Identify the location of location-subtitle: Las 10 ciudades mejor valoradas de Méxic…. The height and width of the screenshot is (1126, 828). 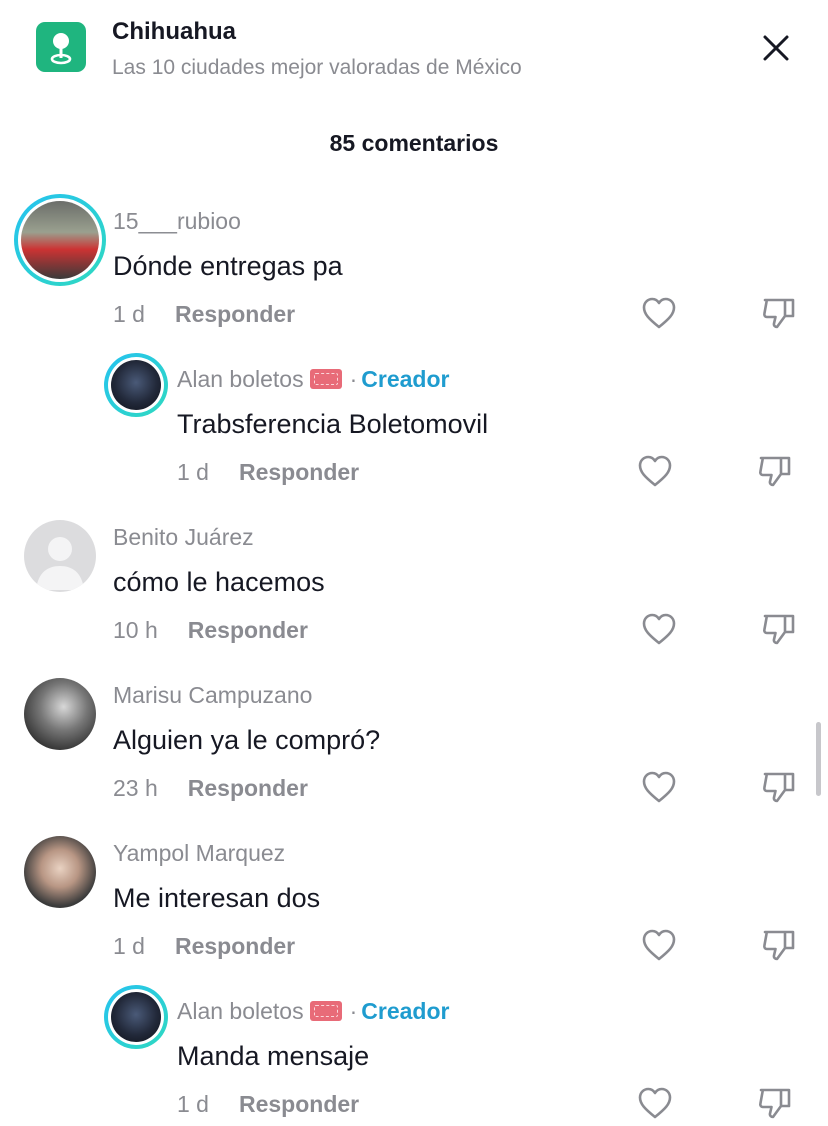
(317, 67).